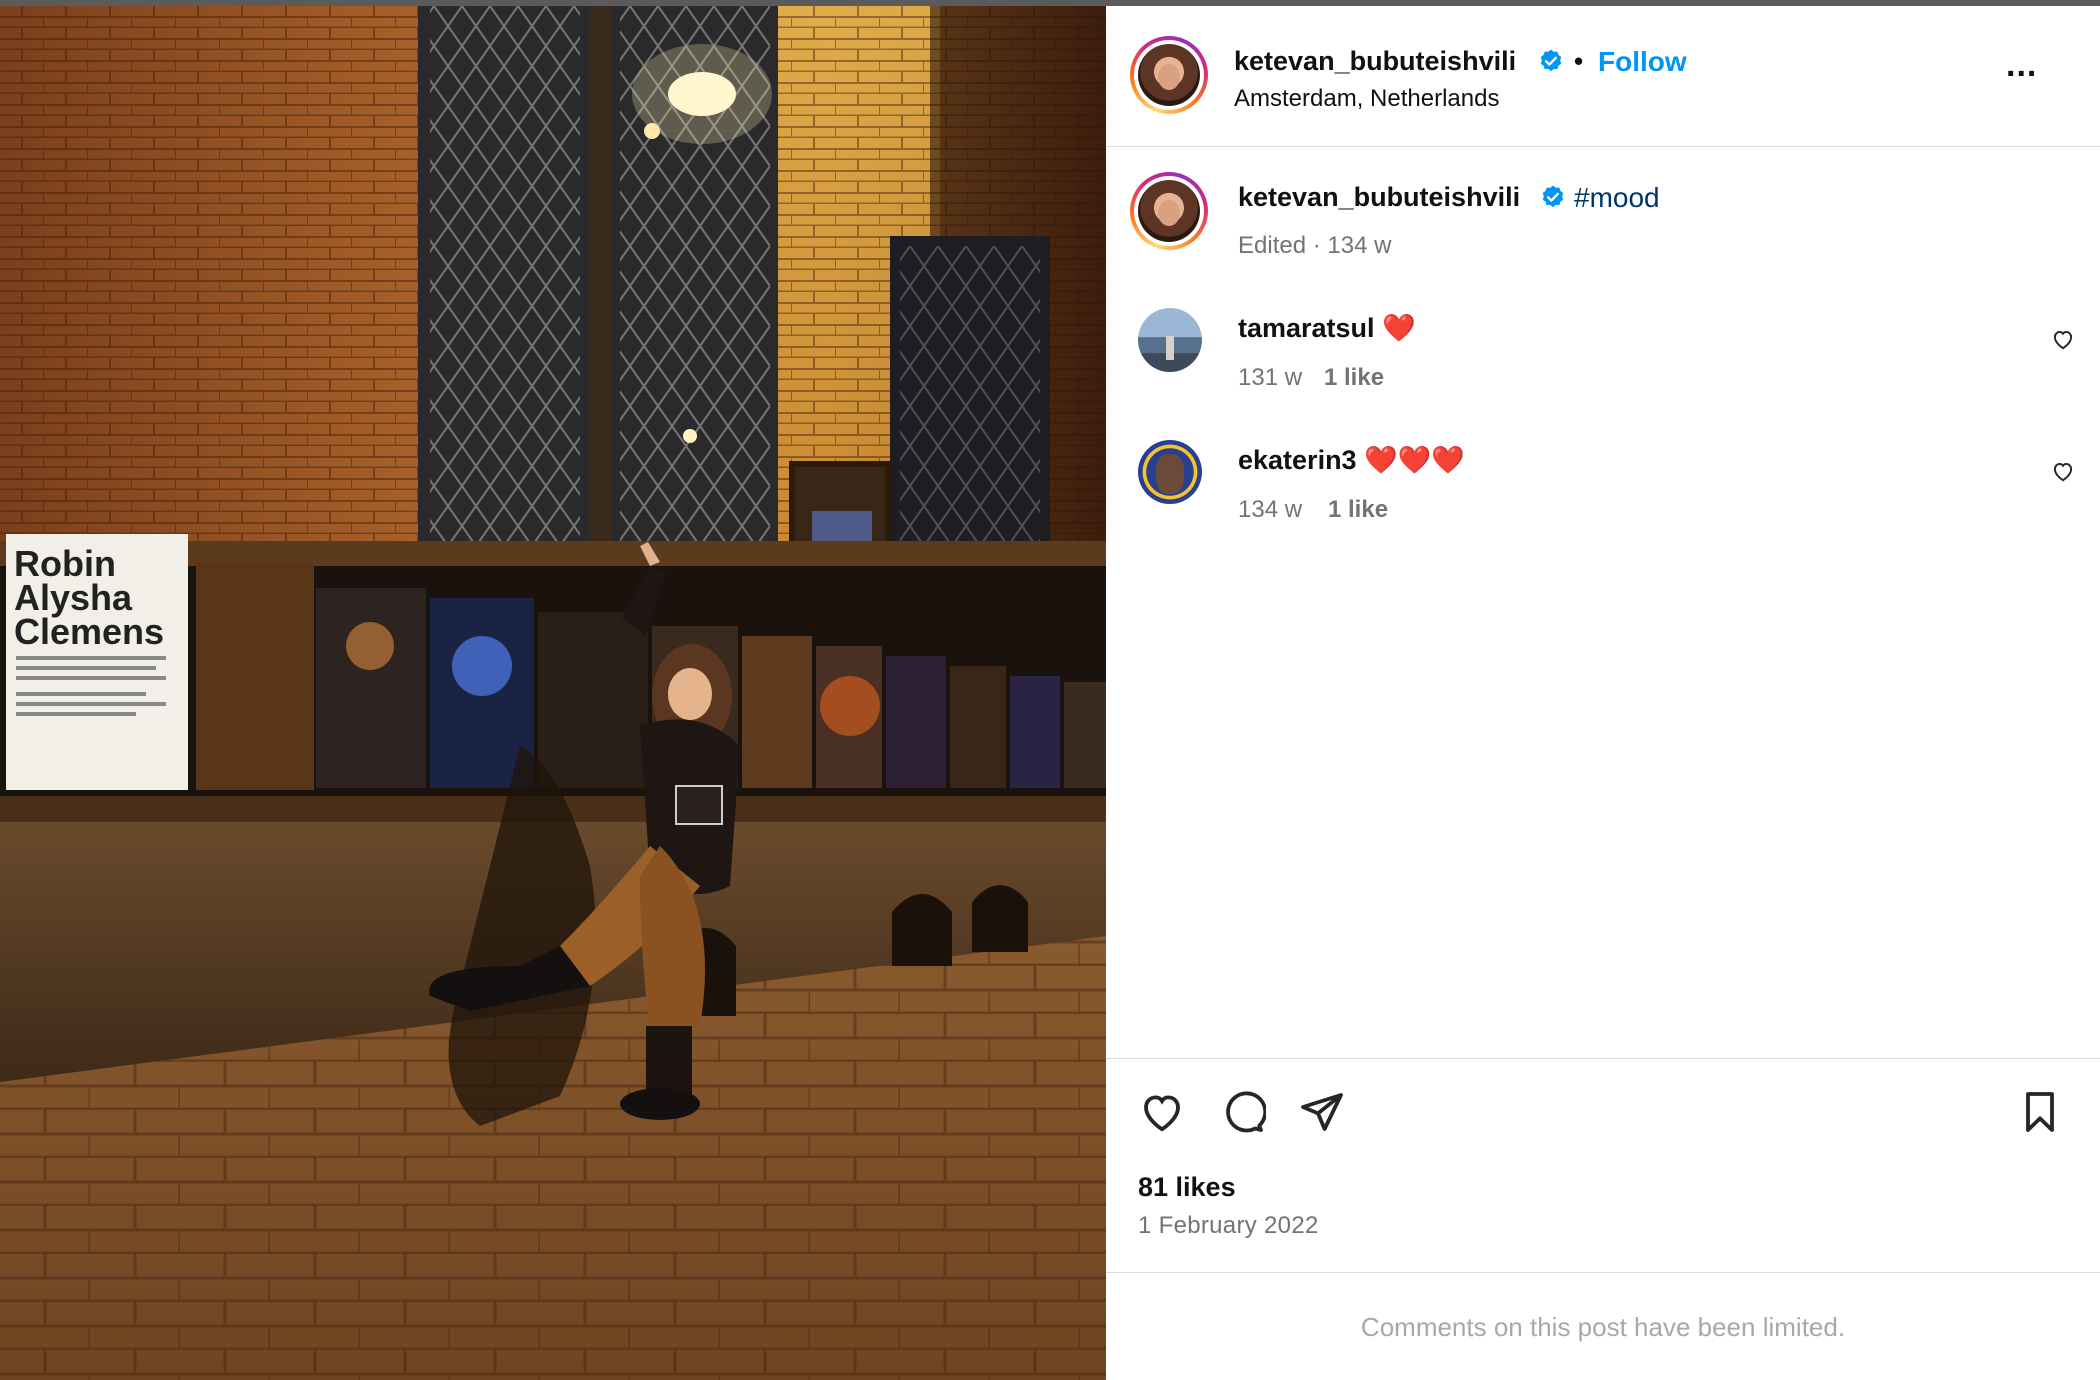 The image size is (2100, 1380). Describe the element at coordinates (1169, 211) in the screenshot. I see `caption-author-avatar` at that location.